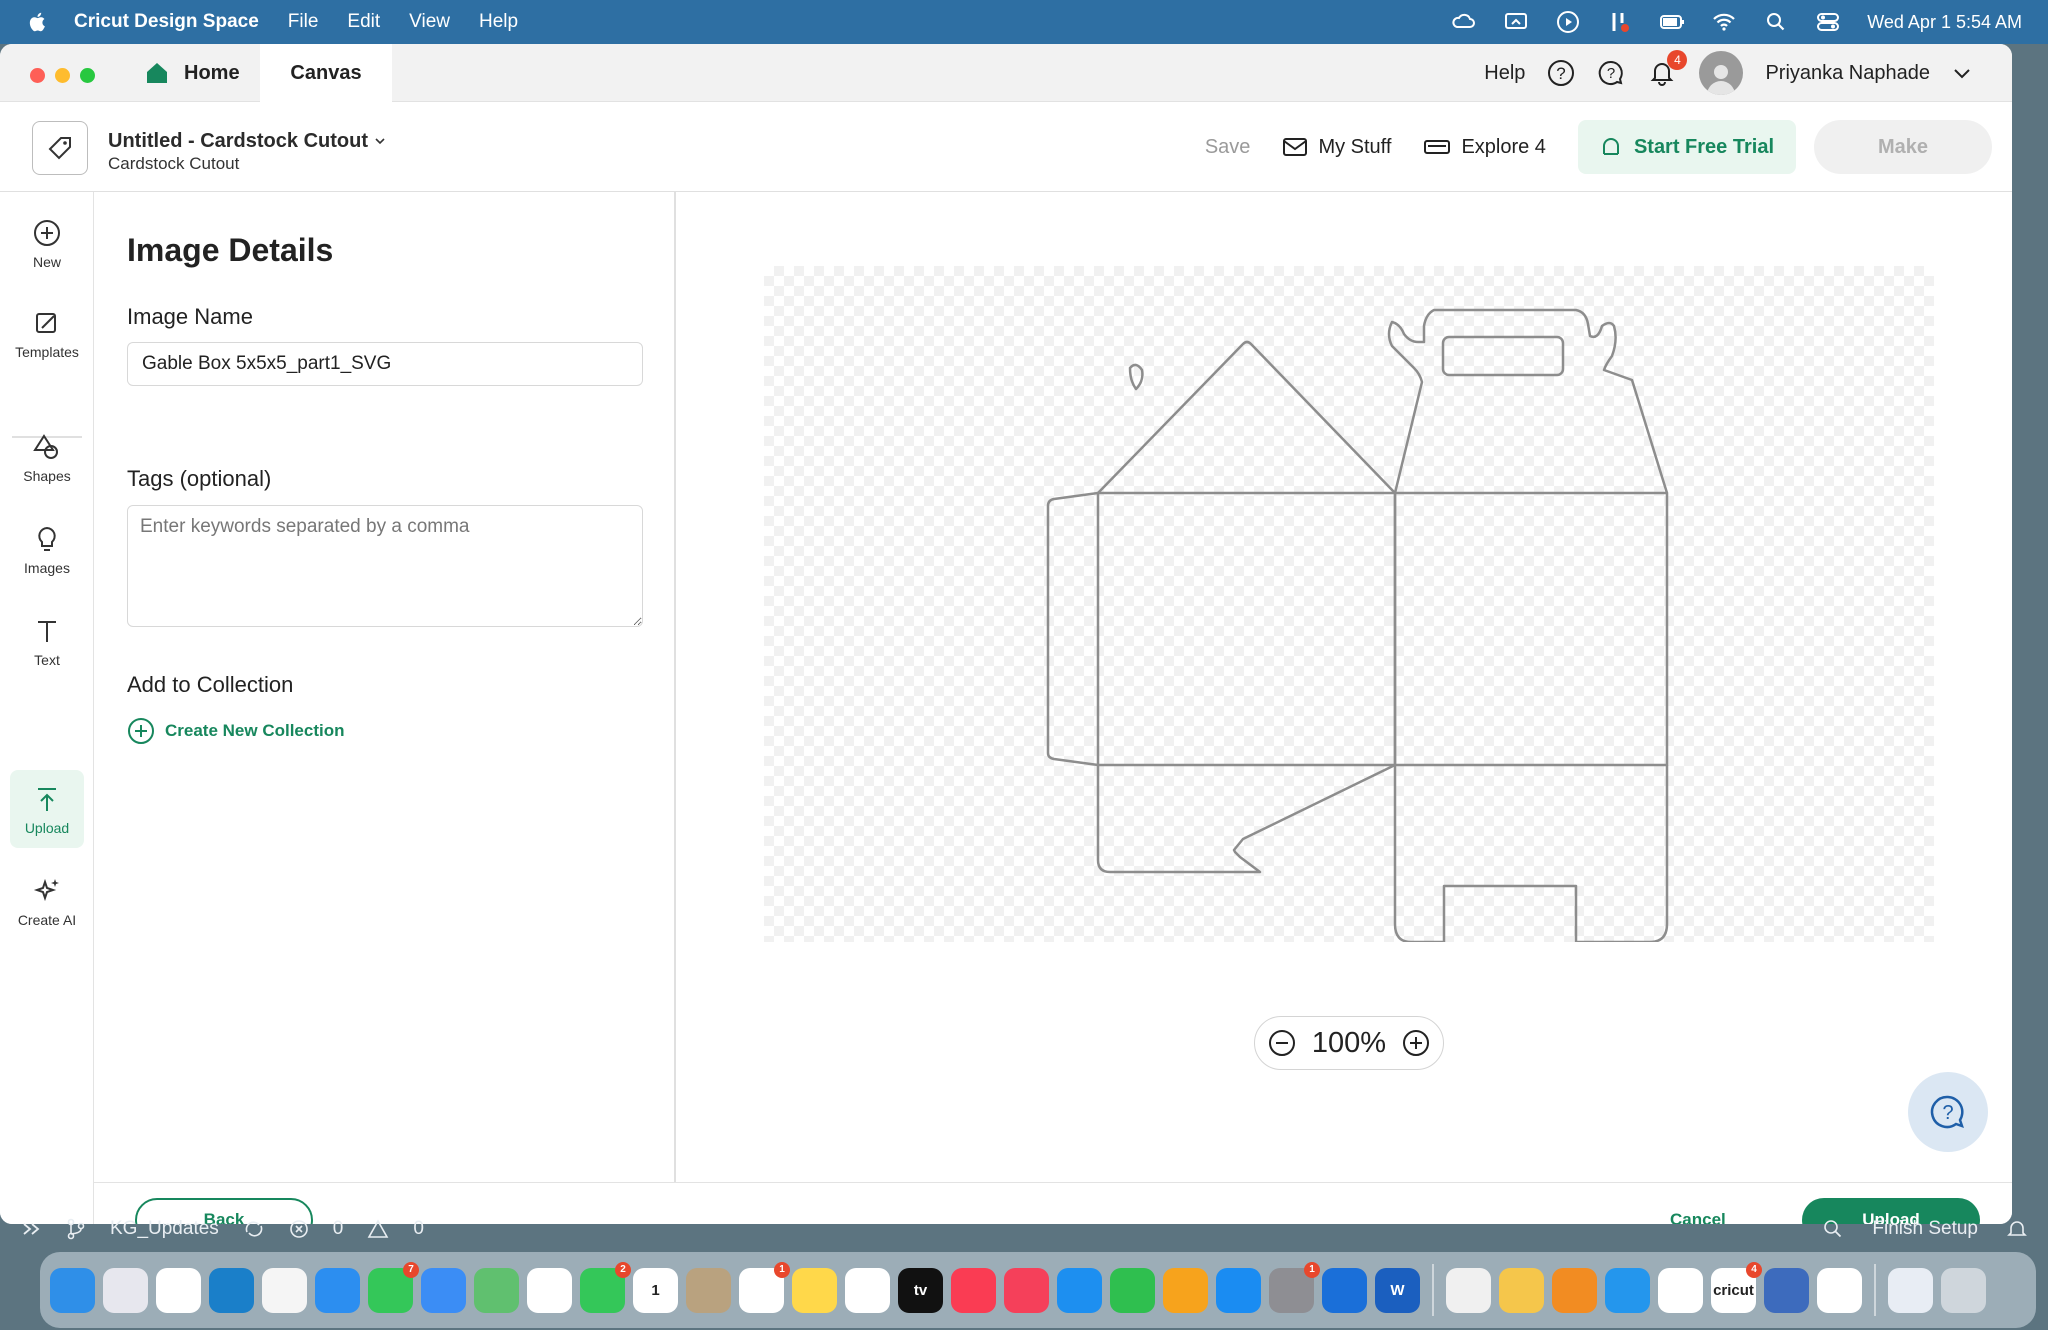 Image resolution: width=2048 pixels, height=1330 pixels. What do you see at coordinates (2017, 1229) in the screenshot?
I see `bell-icon` at bounding box center [2017, 1229].